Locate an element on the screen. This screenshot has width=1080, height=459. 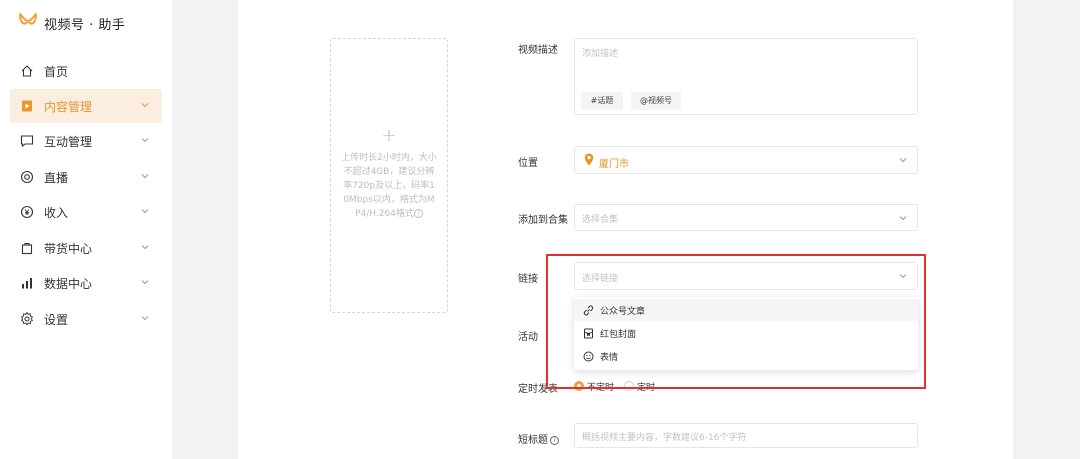
link-option-label: 表情 is located at coordinates (609, 357).